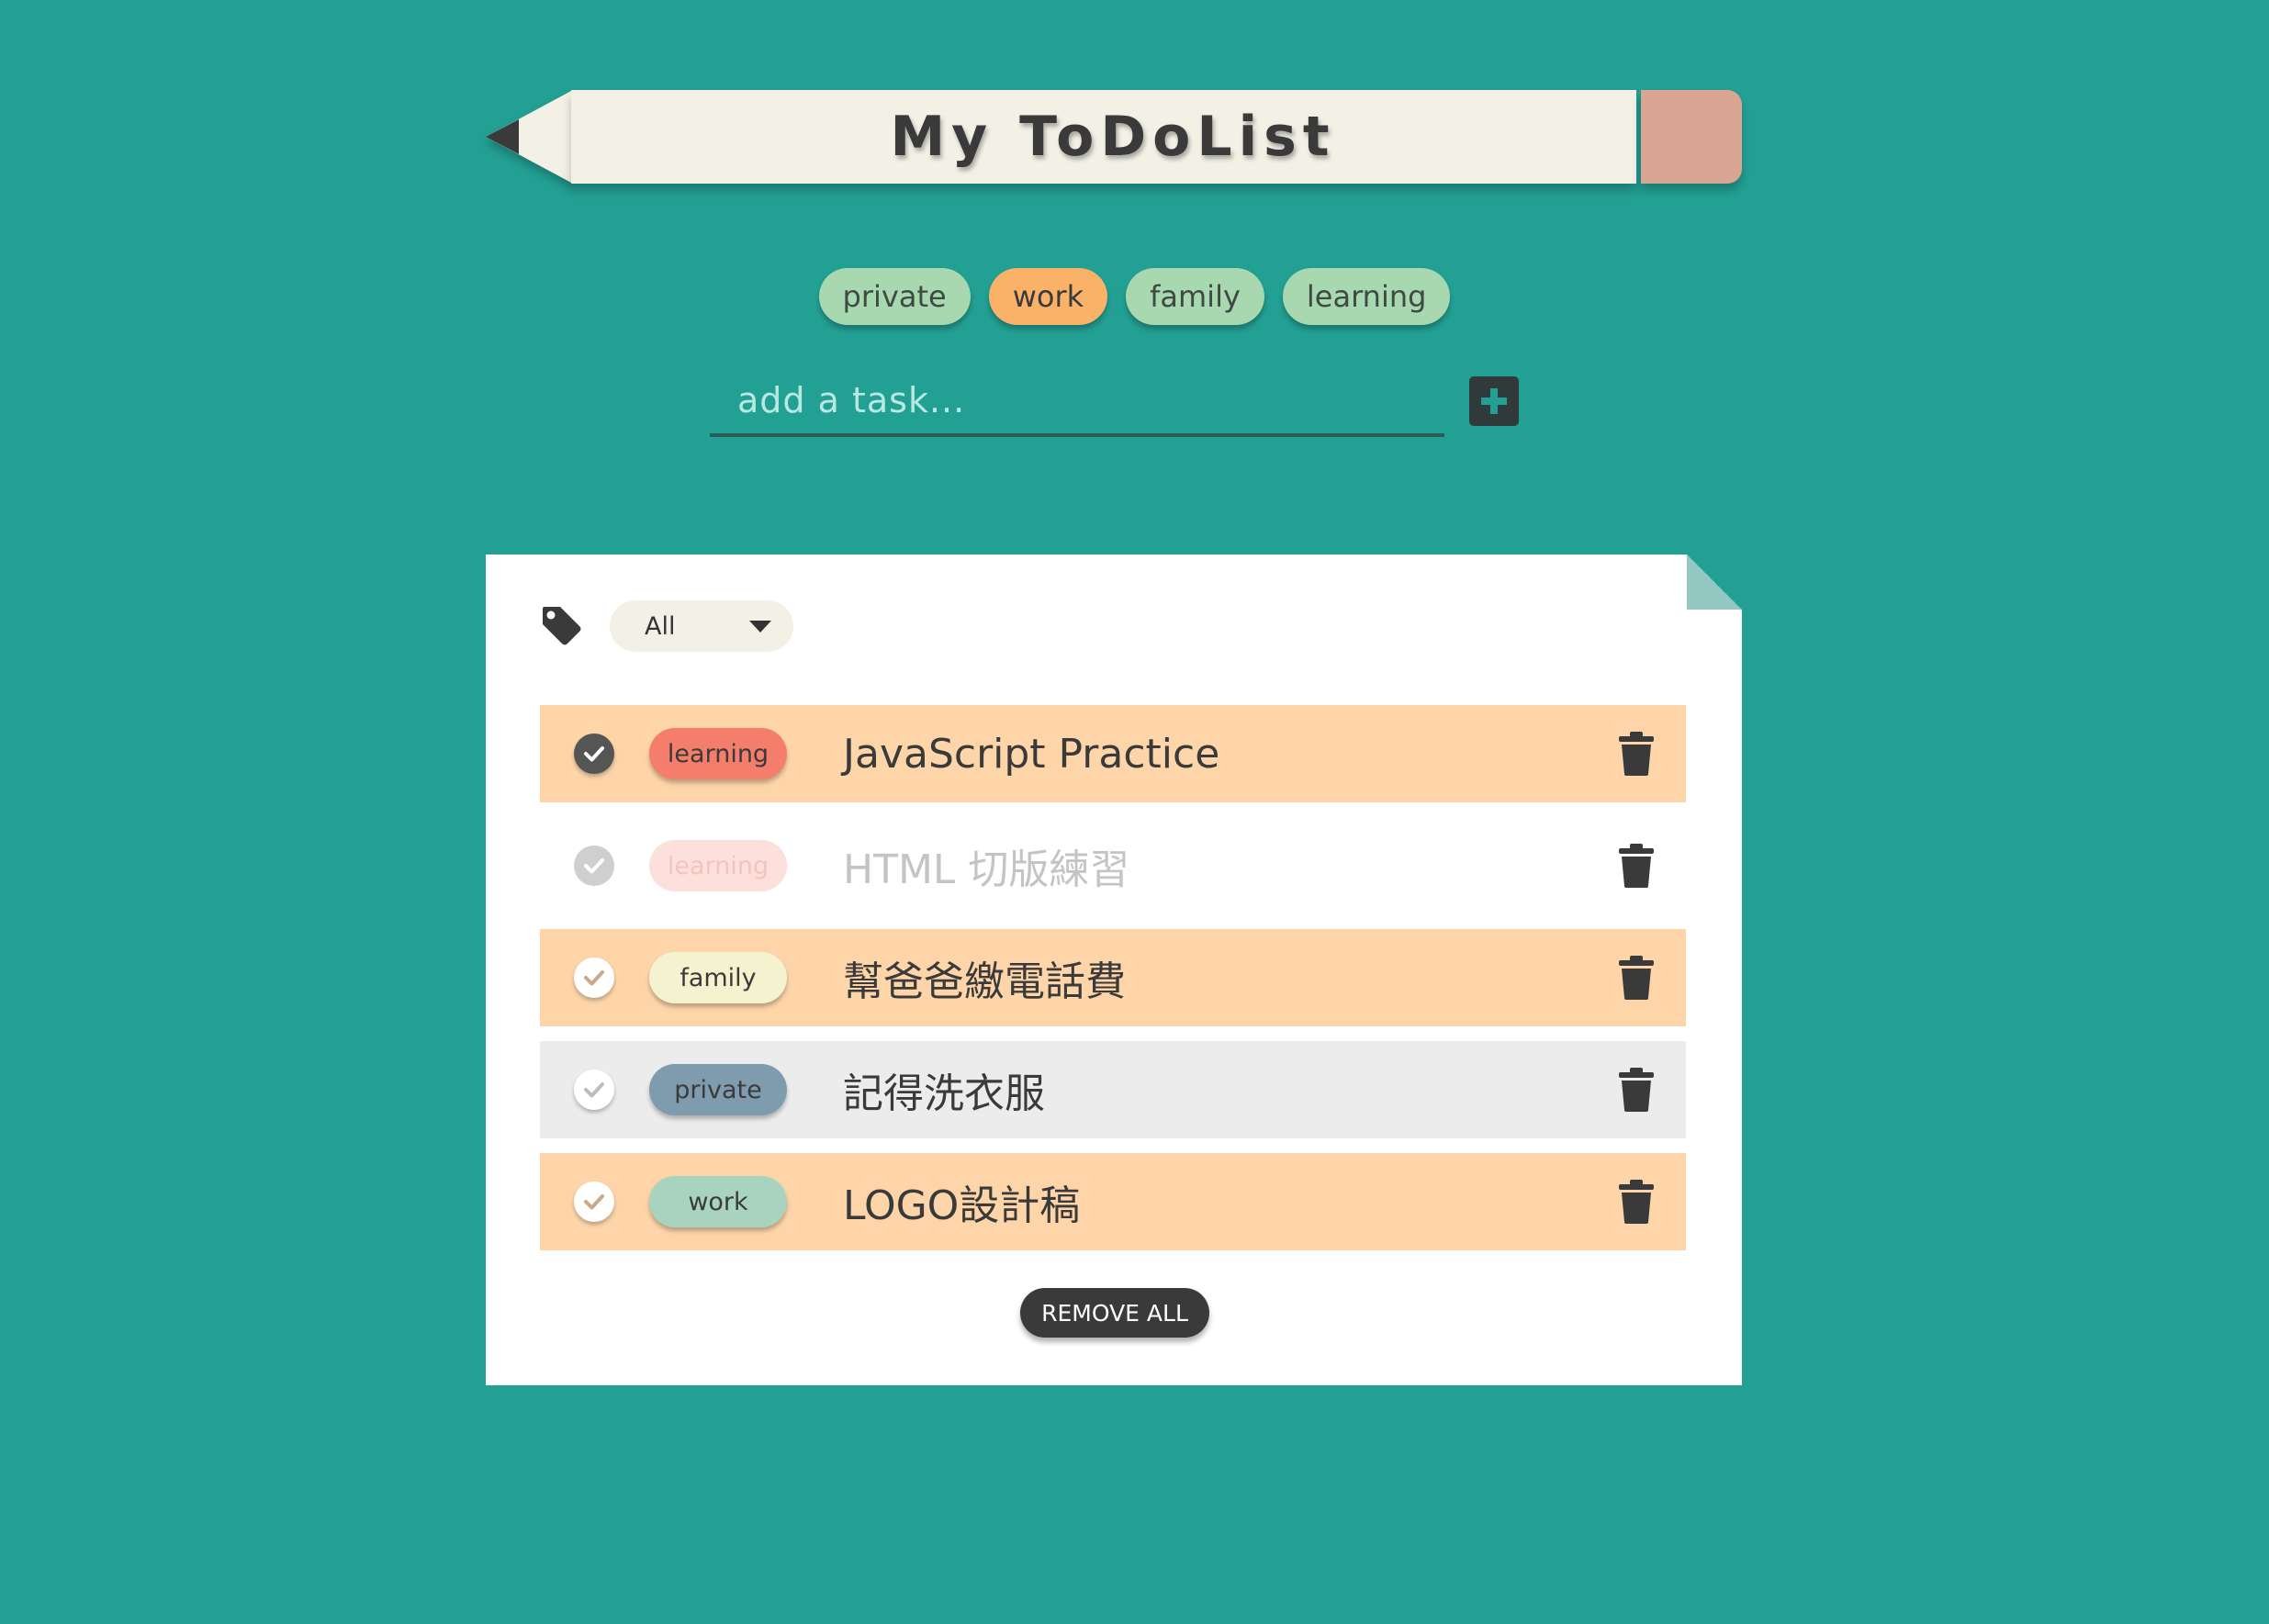 This screenshot has height=1624, width=2269. What do you see at coordinates (701, 626) in the screenshot?
I see `tag-filter-select: All` at bounding box center [701, 626].